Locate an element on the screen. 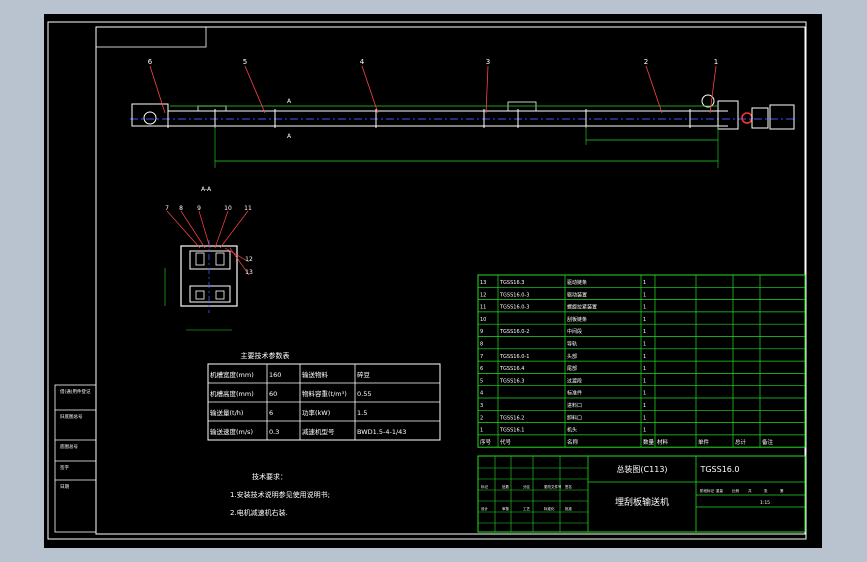 This screenshot has width=867, height=562. bom-cell: 过渡段 is located at coordinates (574, 380).